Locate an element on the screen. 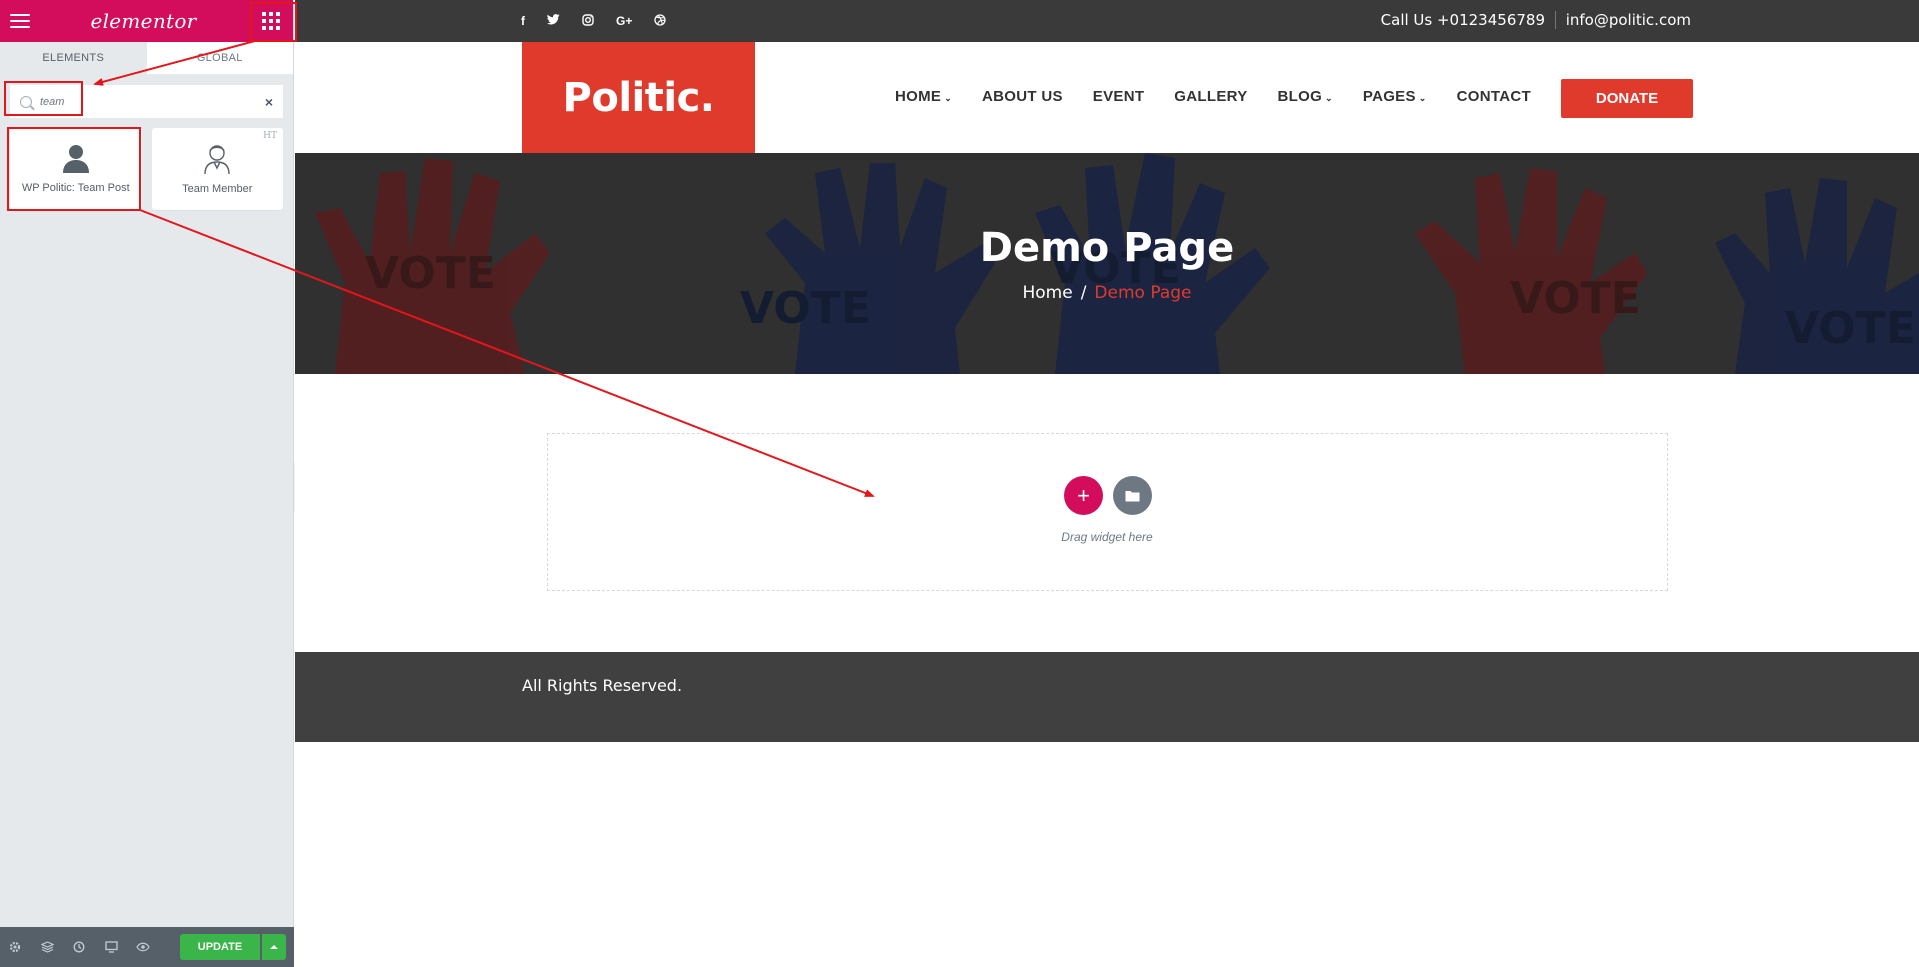 The height and width of the screenshot is (967, 1919). nav-label: GALLERY is located at coordinates (1211, 96).